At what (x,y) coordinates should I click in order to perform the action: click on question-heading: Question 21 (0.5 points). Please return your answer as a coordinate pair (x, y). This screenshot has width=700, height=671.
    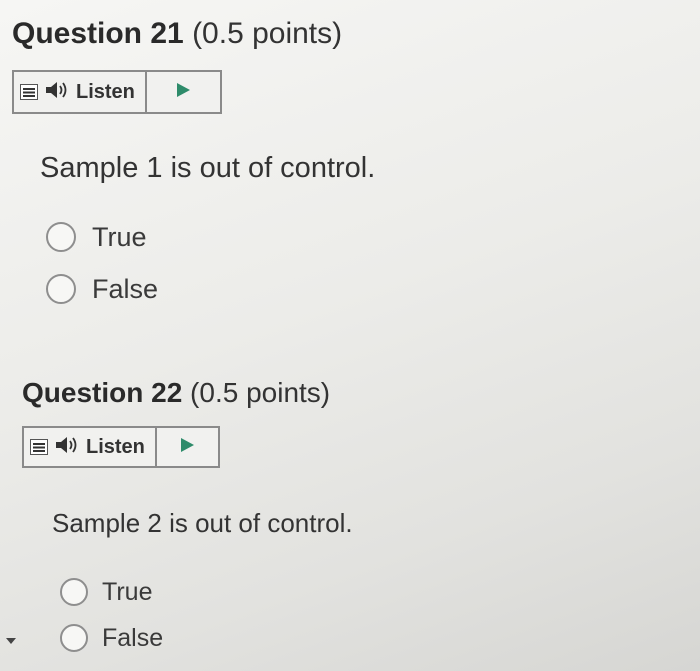
    Looking at the image, I should click on (193, 34).